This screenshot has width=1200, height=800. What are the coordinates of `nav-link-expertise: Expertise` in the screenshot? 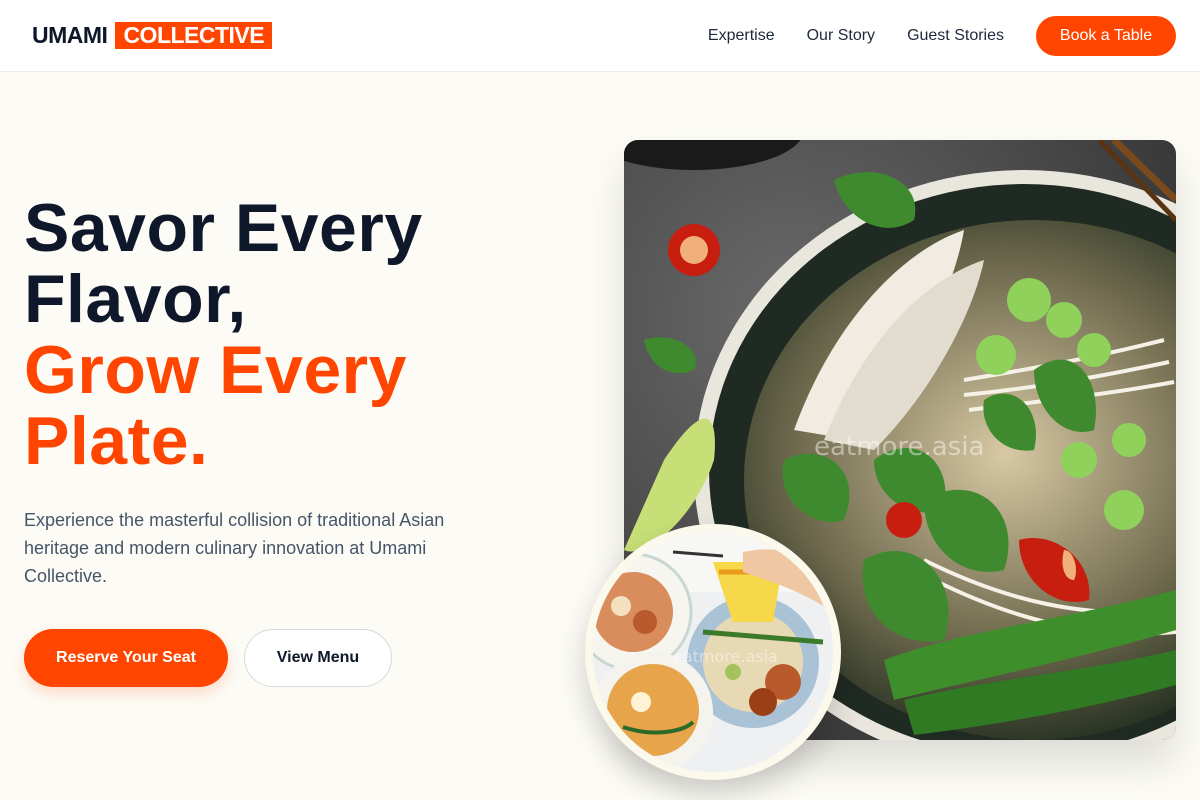 It's located at (741, 36).